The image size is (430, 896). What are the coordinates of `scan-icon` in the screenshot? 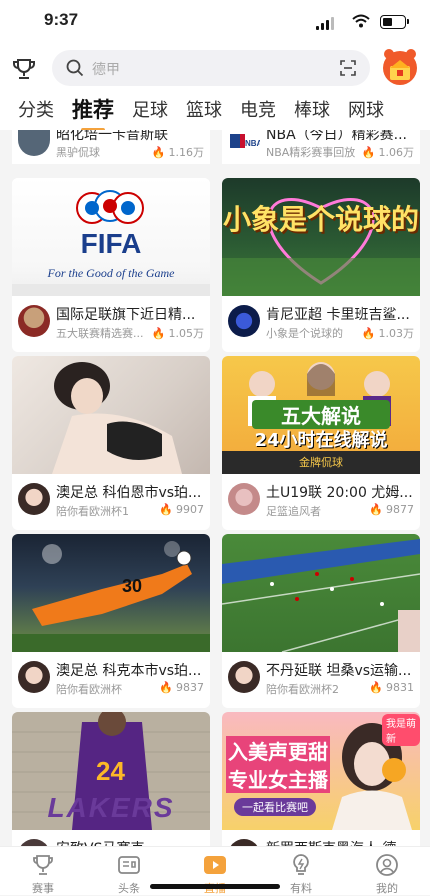 It's located at (348, 70).